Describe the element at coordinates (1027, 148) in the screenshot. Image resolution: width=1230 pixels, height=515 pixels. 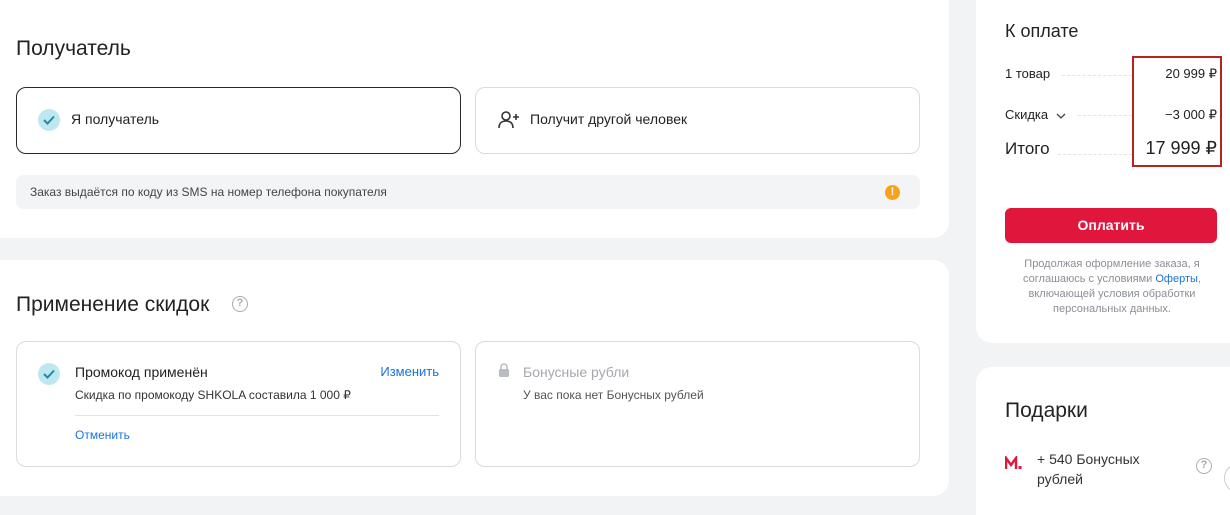
I see `total-label: Итого` at that location.